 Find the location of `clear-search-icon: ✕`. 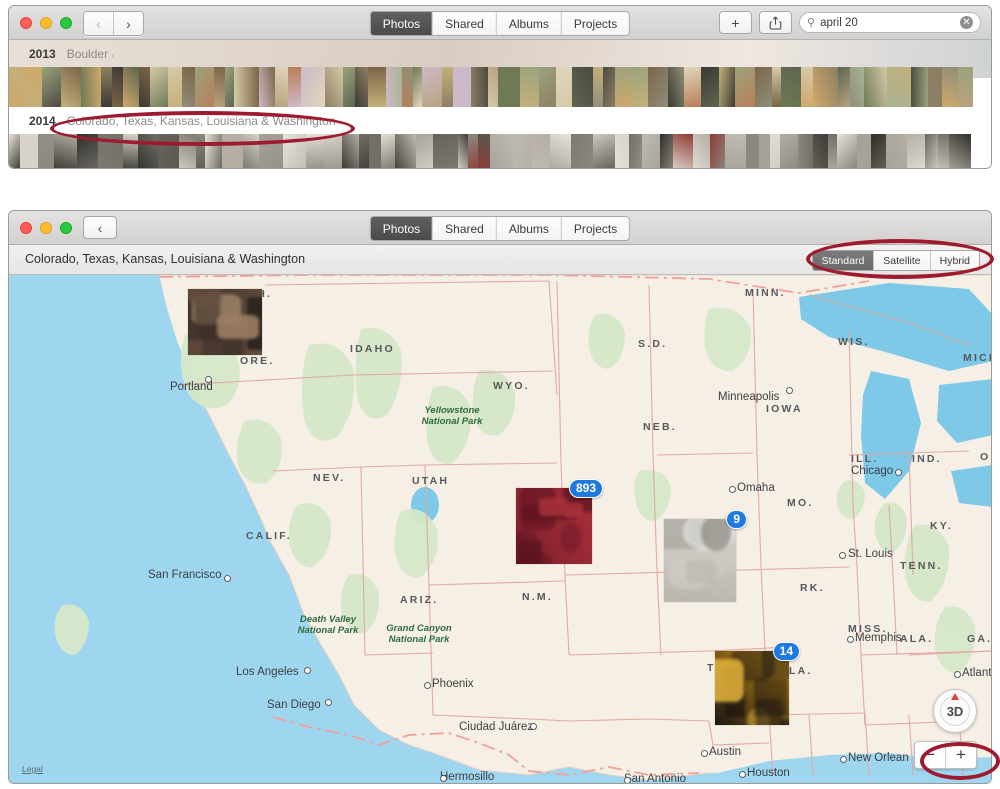

clear-search-icon: ✕ is located at coordinates (966, 22).